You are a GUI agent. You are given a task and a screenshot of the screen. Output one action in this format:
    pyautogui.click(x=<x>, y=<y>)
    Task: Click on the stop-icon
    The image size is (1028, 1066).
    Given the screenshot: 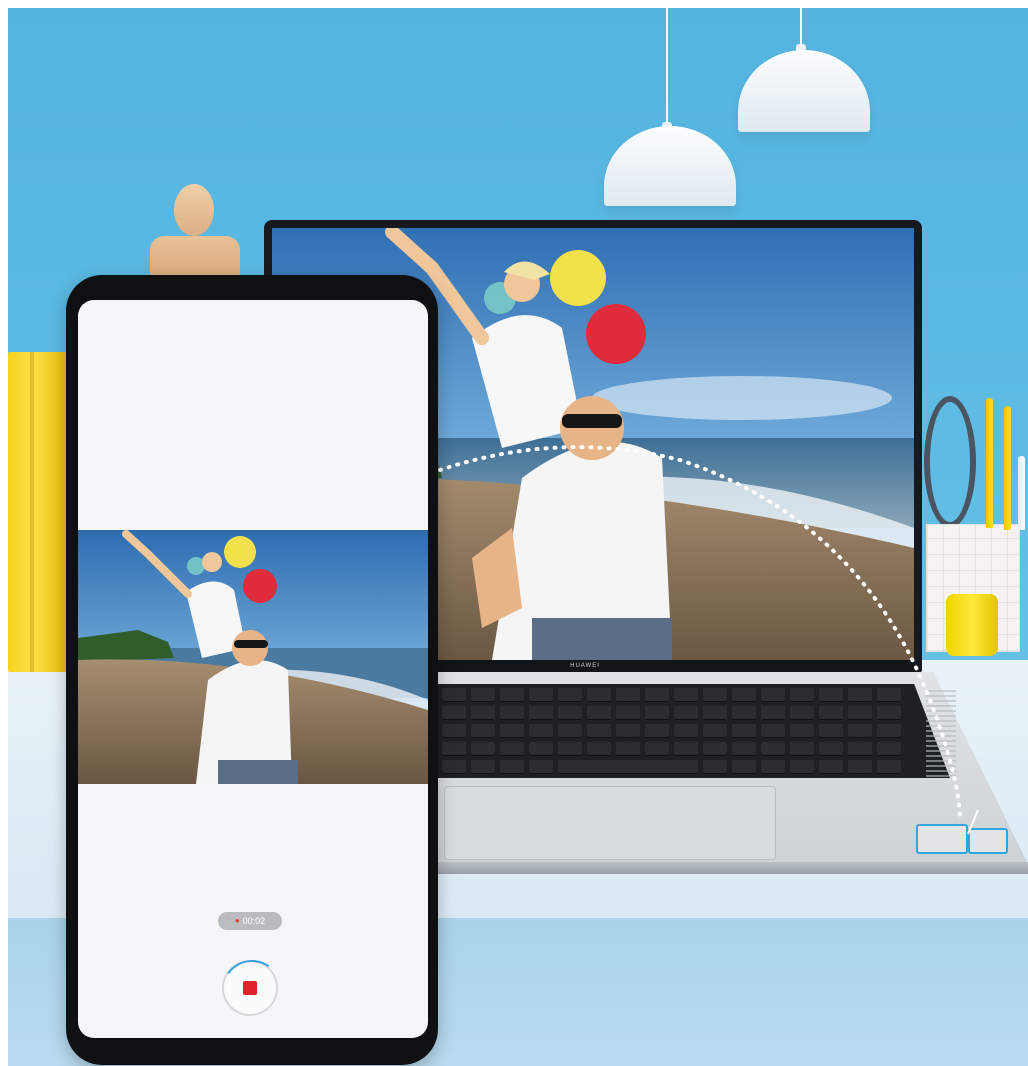 What is the action you would take?
    pyautogui.click(x=250, y=988)
    